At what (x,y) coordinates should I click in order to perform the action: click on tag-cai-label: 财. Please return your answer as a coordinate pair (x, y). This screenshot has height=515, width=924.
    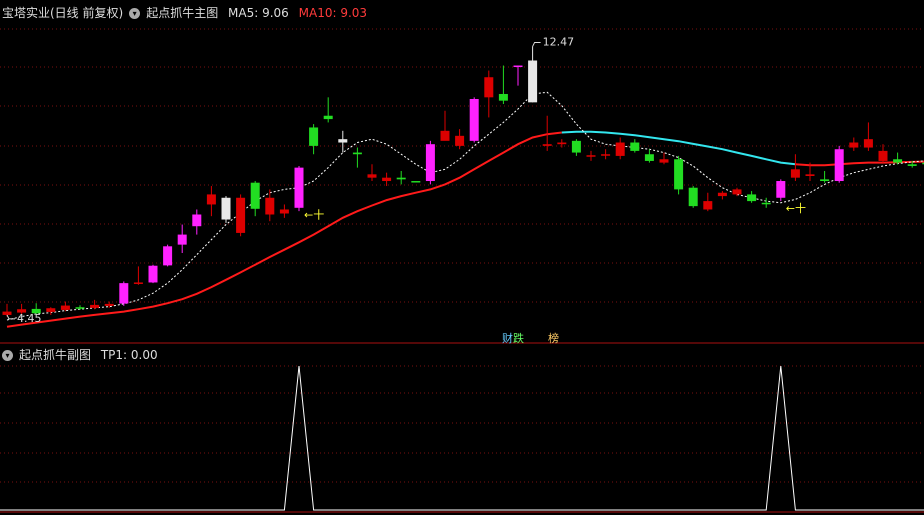
    Looking at the image, I should click on (507, 338).